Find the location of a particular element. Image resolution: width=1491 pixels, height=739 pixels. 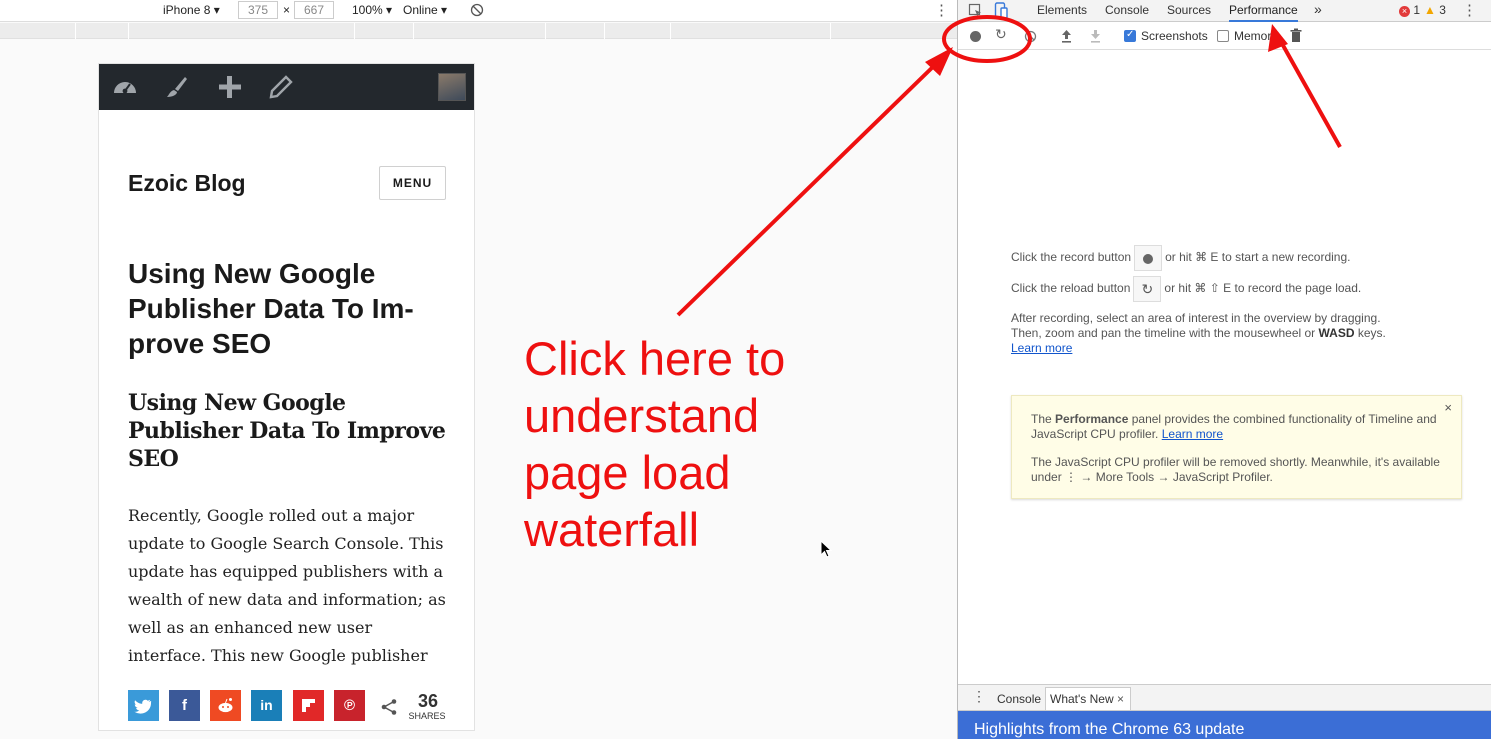

warning-count: ▲ 3 is located at coordinates (1435, 10).